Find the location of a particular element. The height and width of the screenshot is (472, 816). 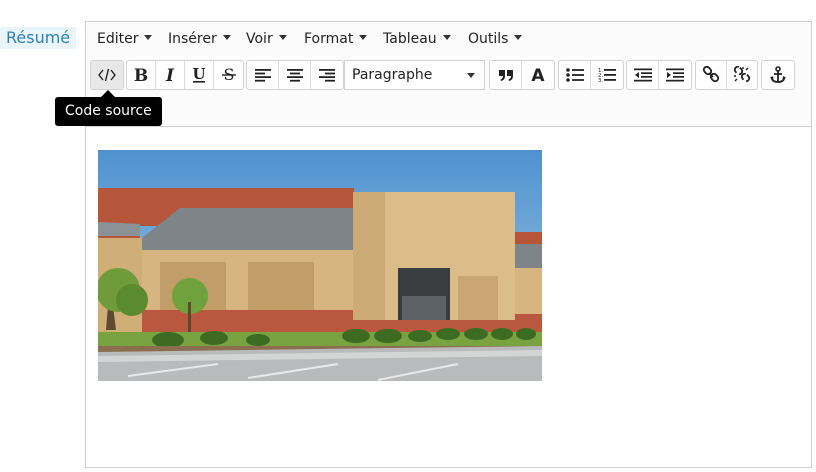

group-alignment is located at coordinates (295, 75).